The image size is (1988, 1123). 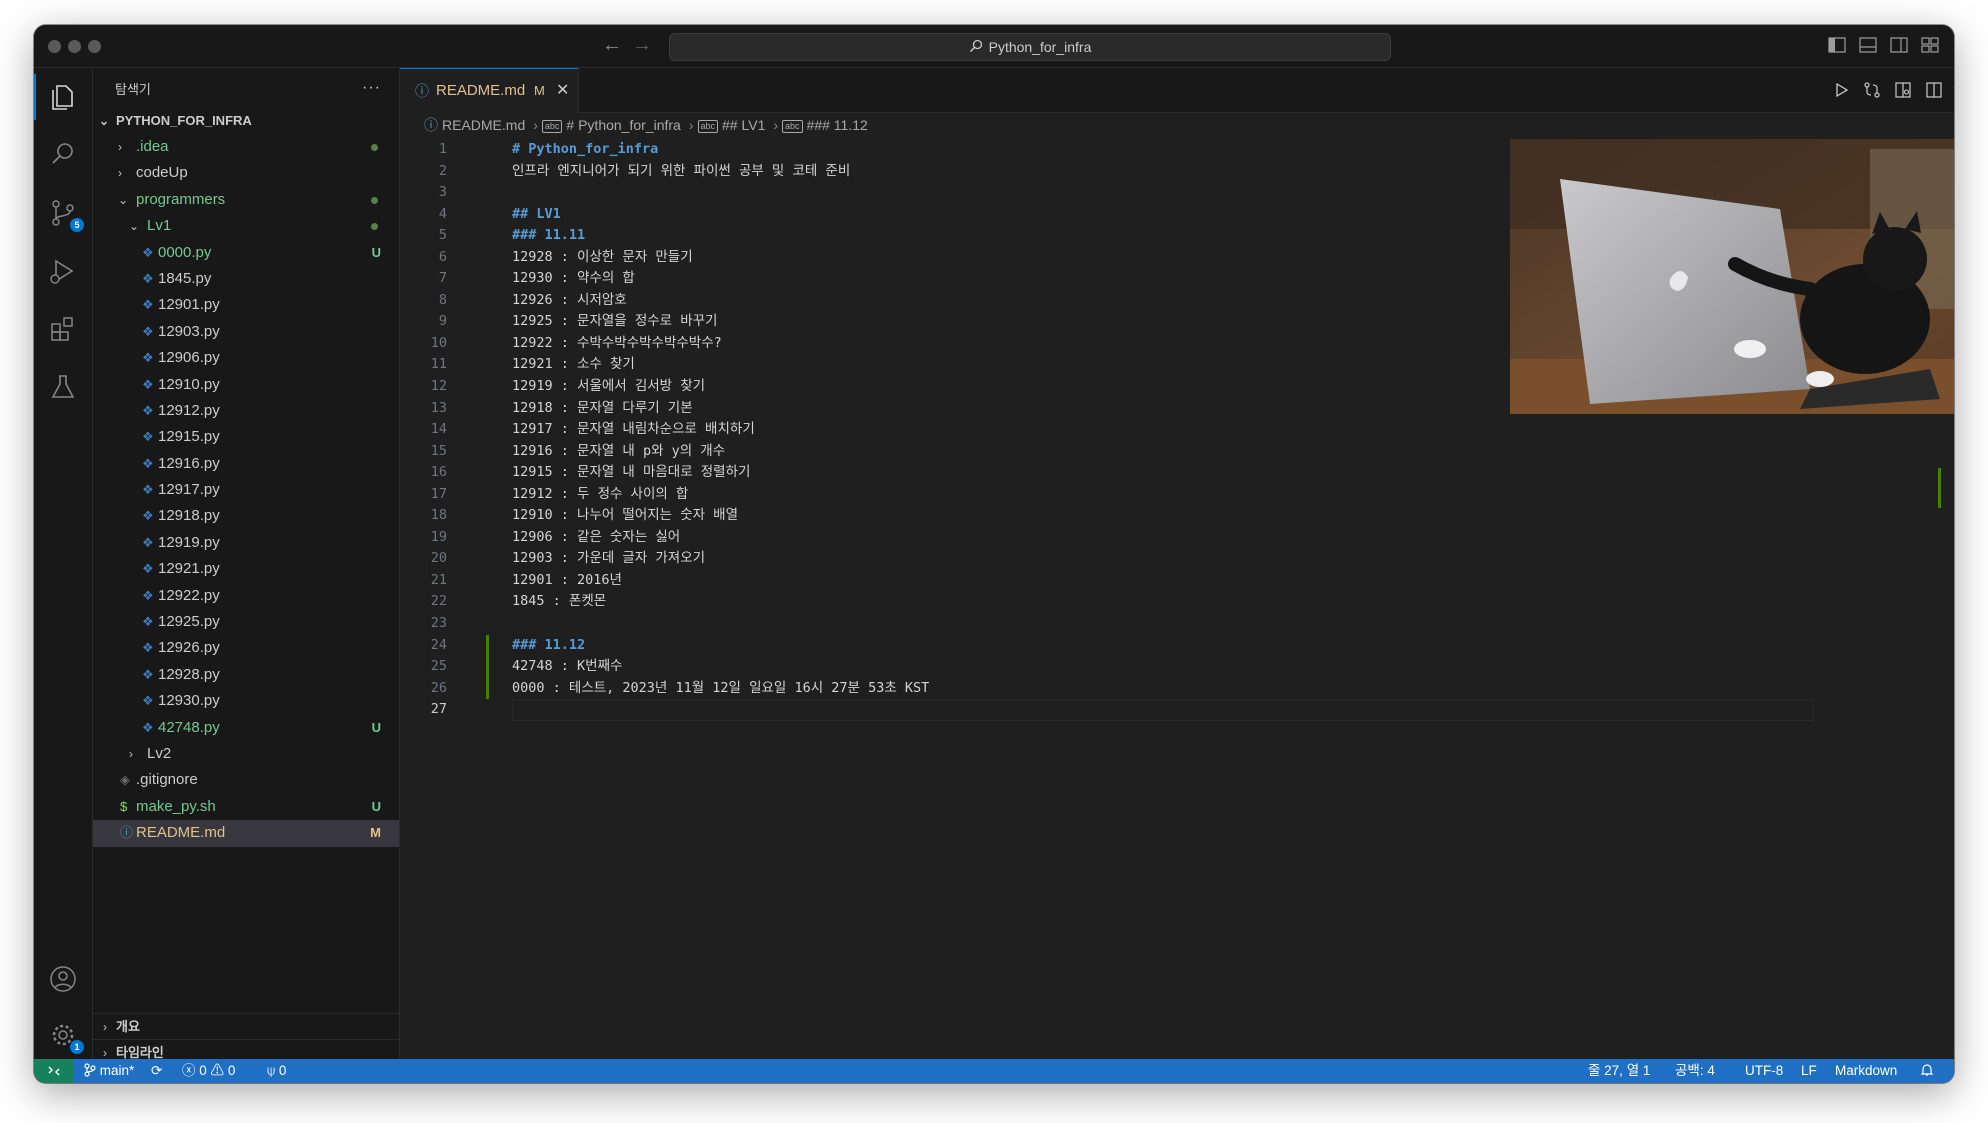 What do you see at coordinates (65, 1036) in the screenshot?
I see `manage-gear-icon: 1` at bounding box center [65, 1036].